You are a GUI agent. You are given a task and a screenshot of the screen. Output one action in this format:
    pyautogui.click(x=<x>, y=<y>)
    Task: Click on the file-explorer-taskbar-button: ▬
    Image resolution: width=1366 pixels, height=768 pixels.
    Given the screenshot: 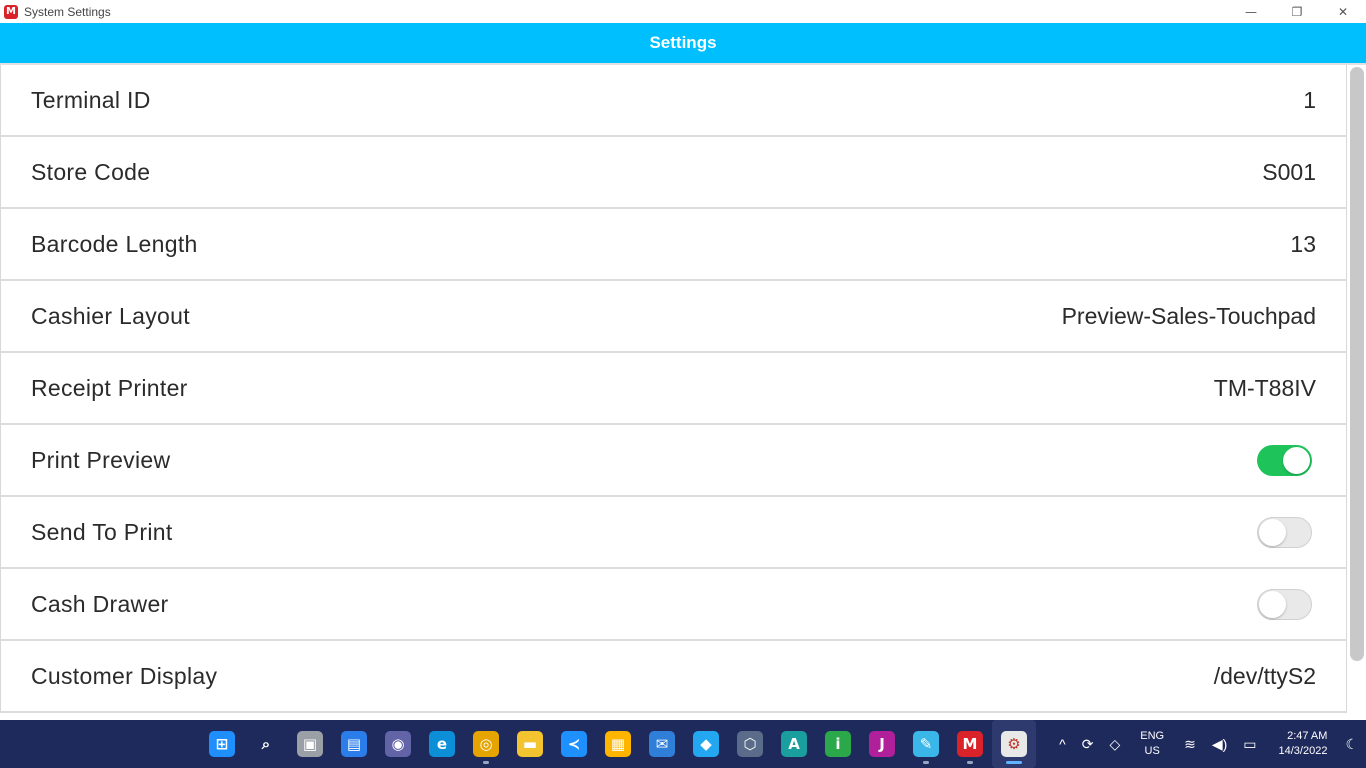 What is the action you would take?
    pyautogui.click(x=530, y=744)
    